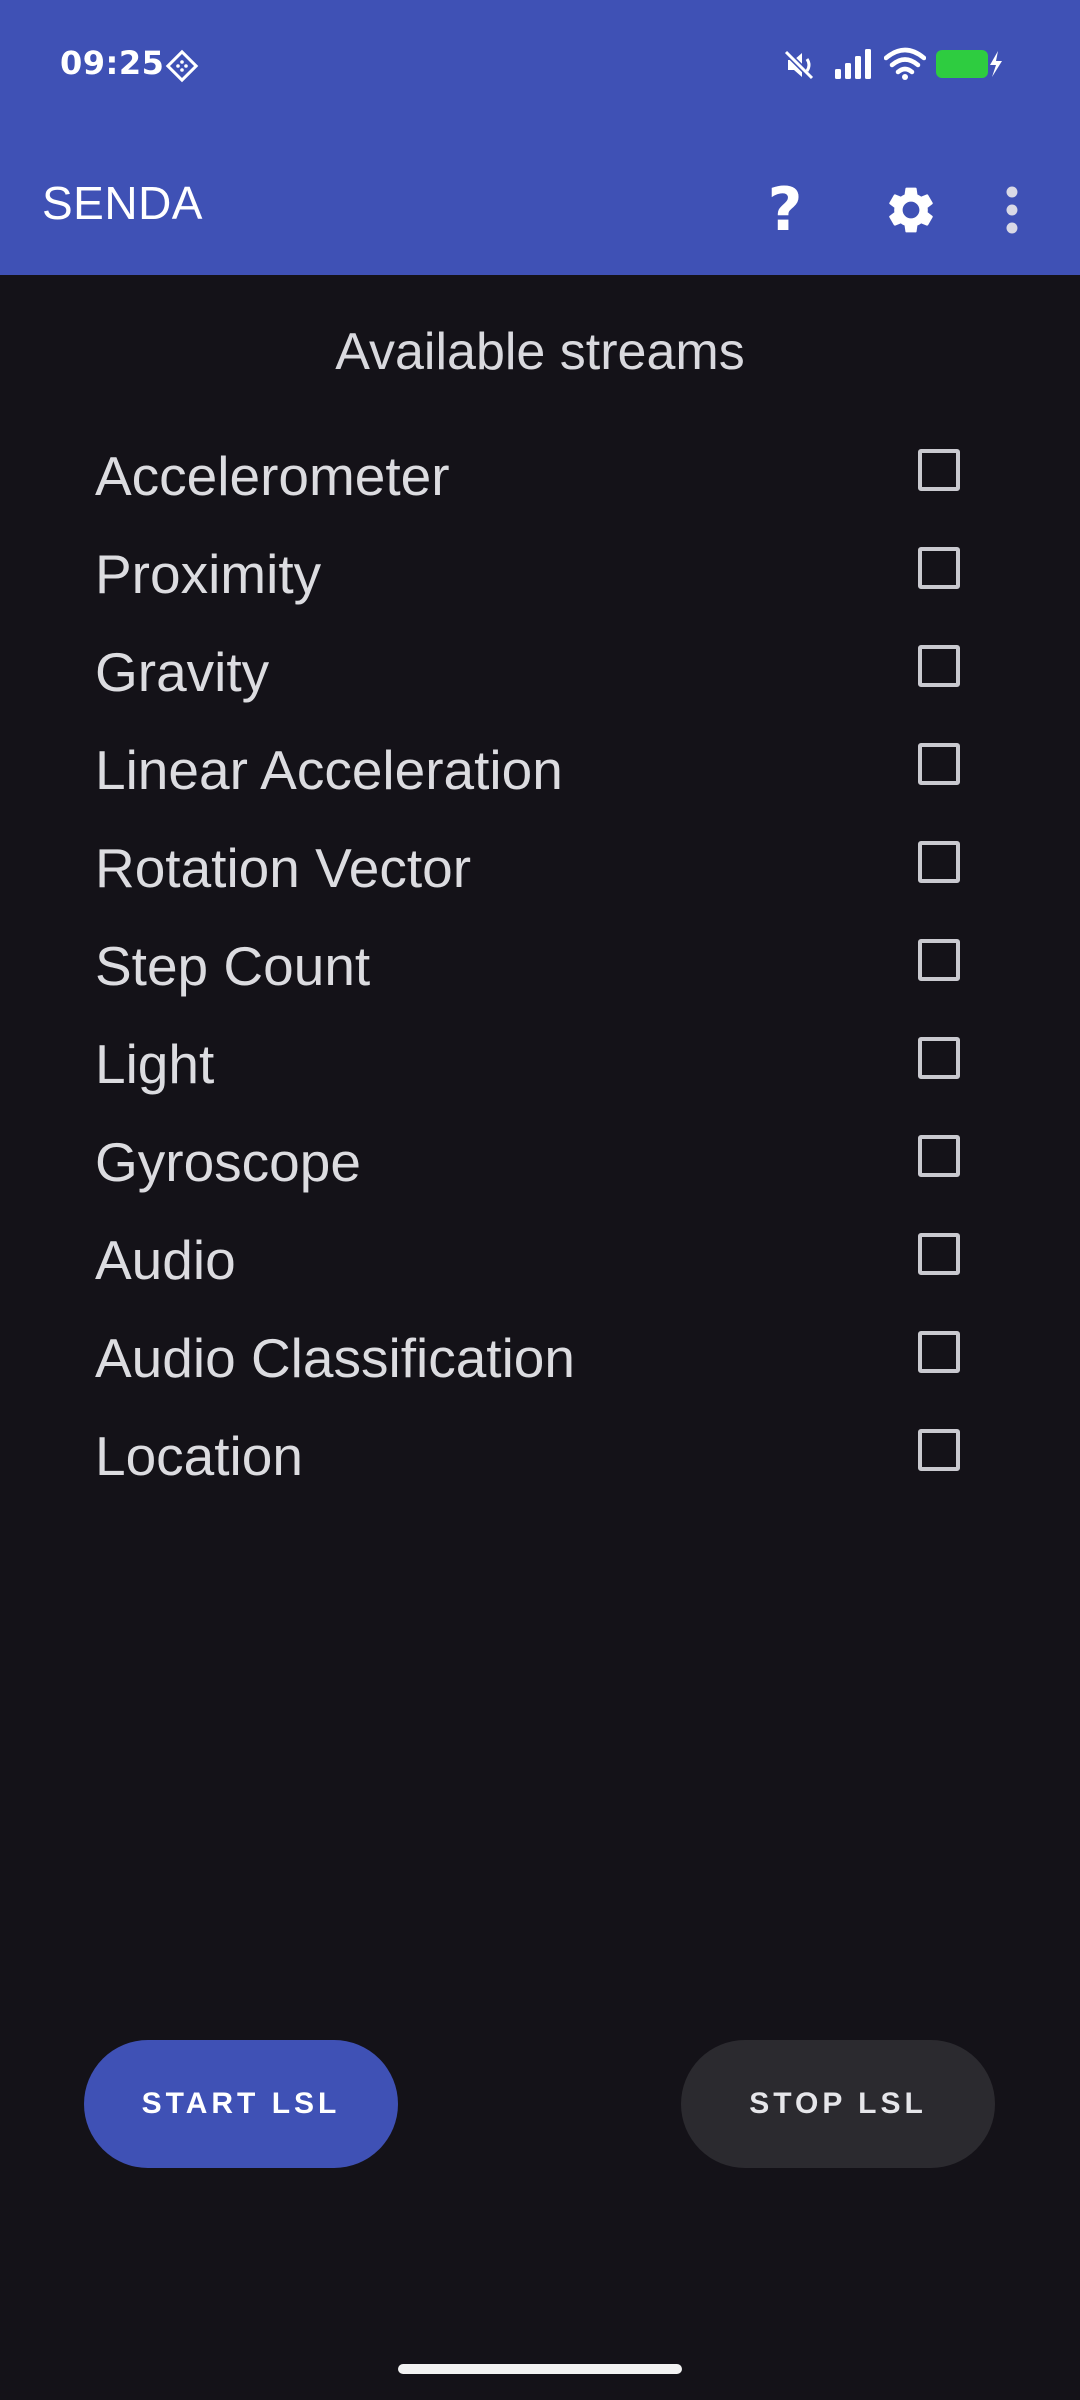 Image resolution: width=1080 pixels, height=2400 pixels. I want to click on stream-row: Proximity, so click(540, 577).